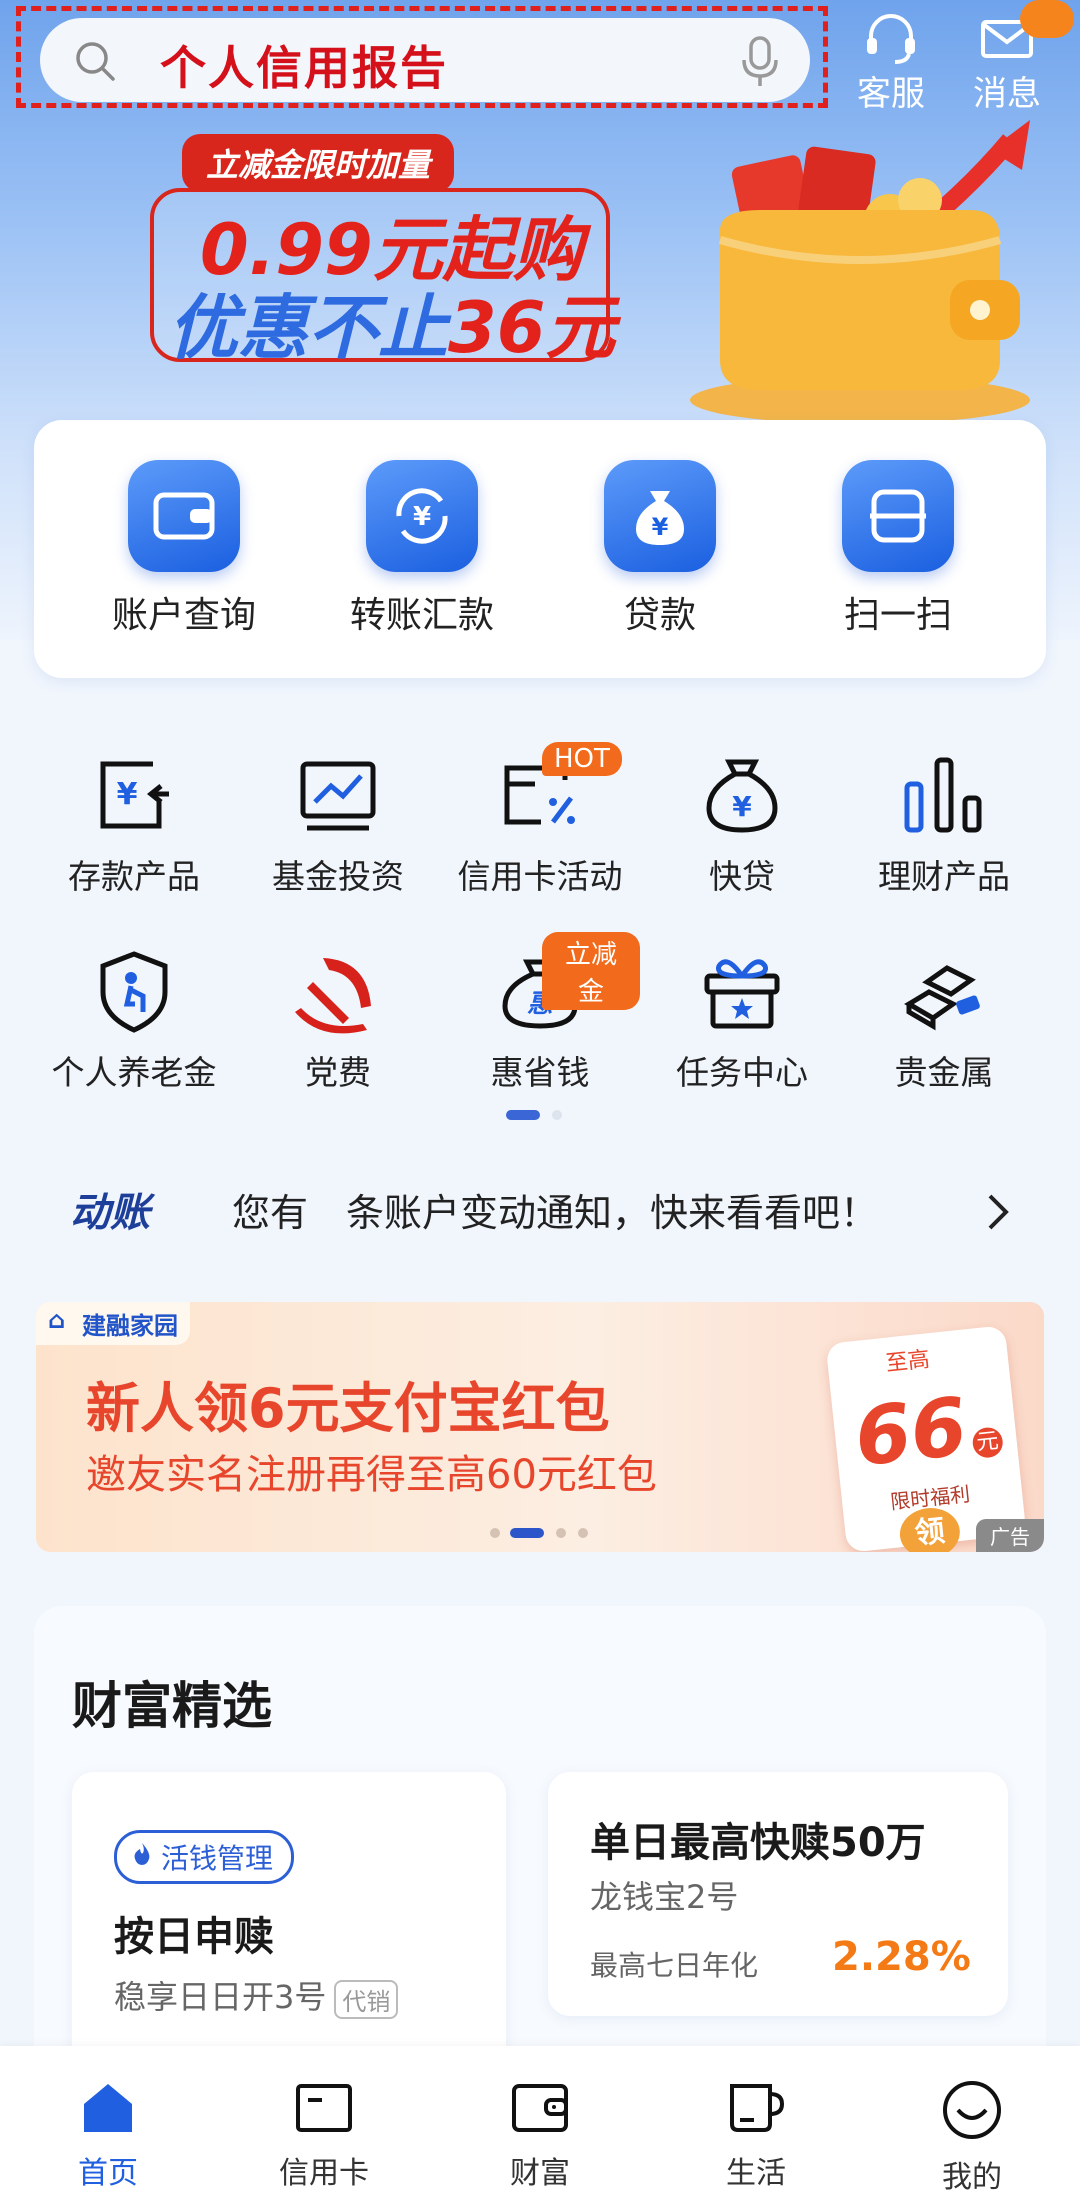 The height and width of the screenshot is (2206, 1080). Describe the element at coordinates (756, 2136) in the screenshot. I see `nav-life: 生活` at that location.